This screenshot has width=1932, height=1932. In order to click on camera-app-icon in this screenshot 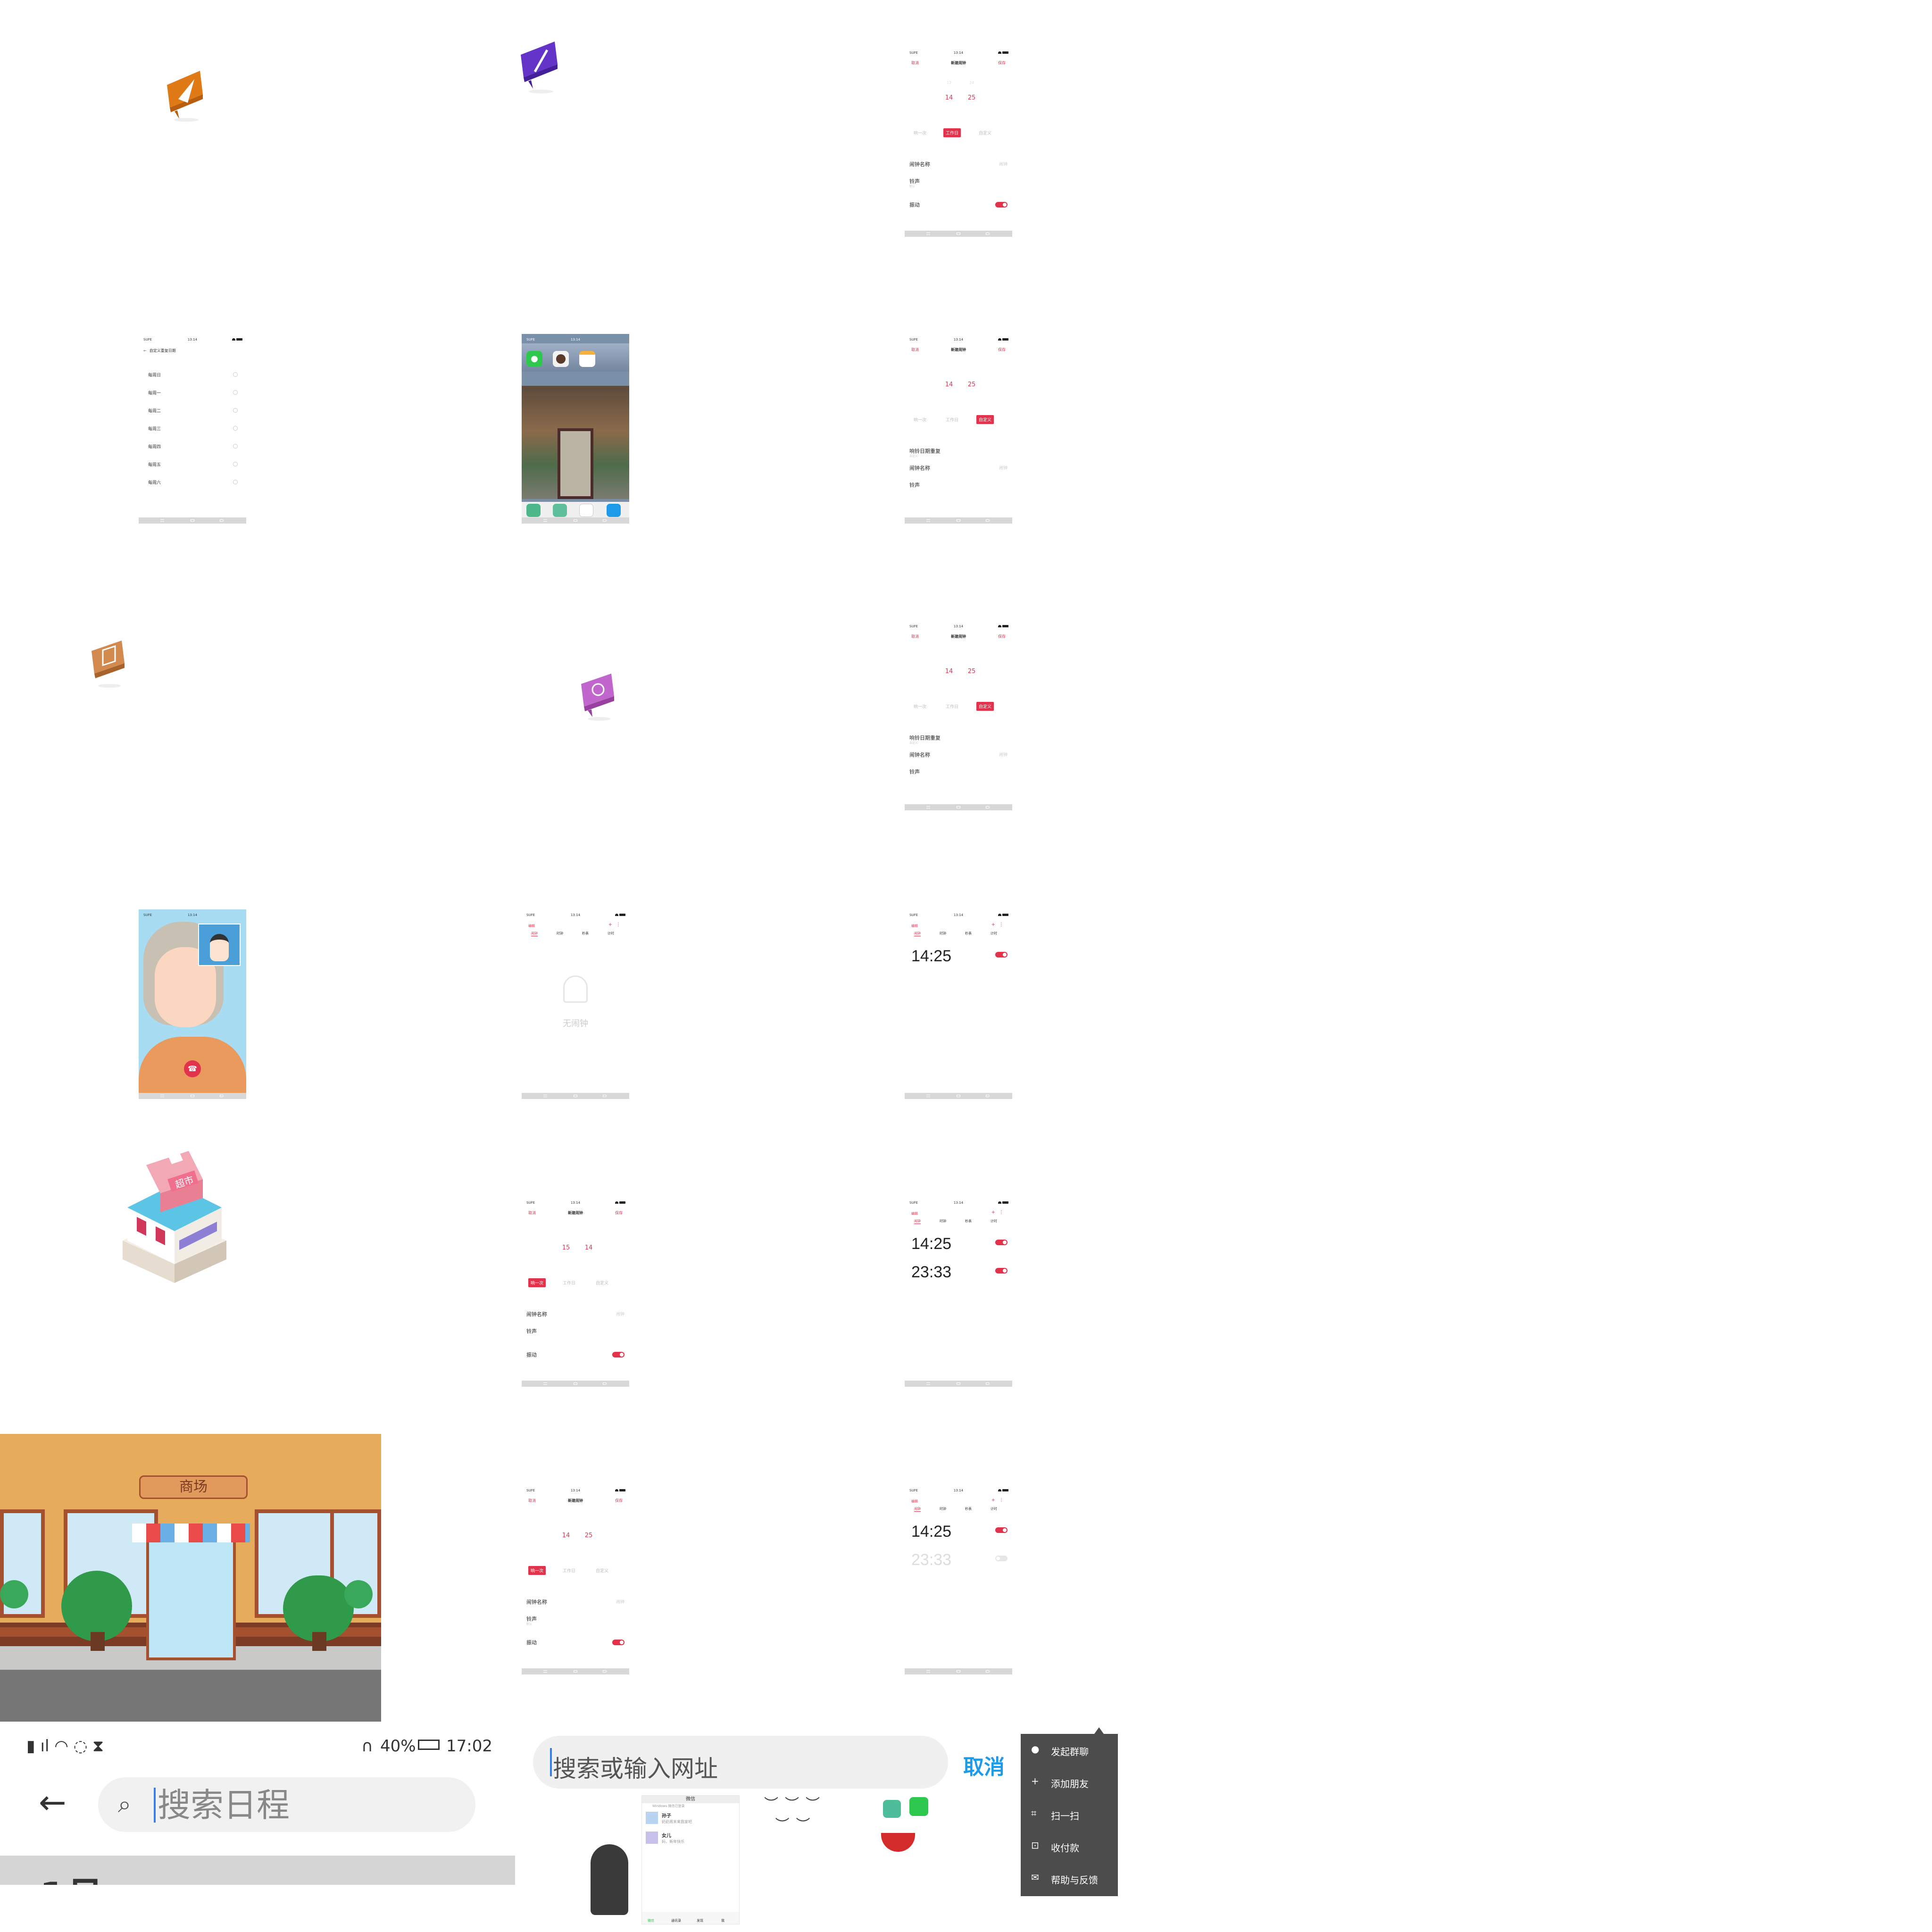, I will do `click(561, 359)`.